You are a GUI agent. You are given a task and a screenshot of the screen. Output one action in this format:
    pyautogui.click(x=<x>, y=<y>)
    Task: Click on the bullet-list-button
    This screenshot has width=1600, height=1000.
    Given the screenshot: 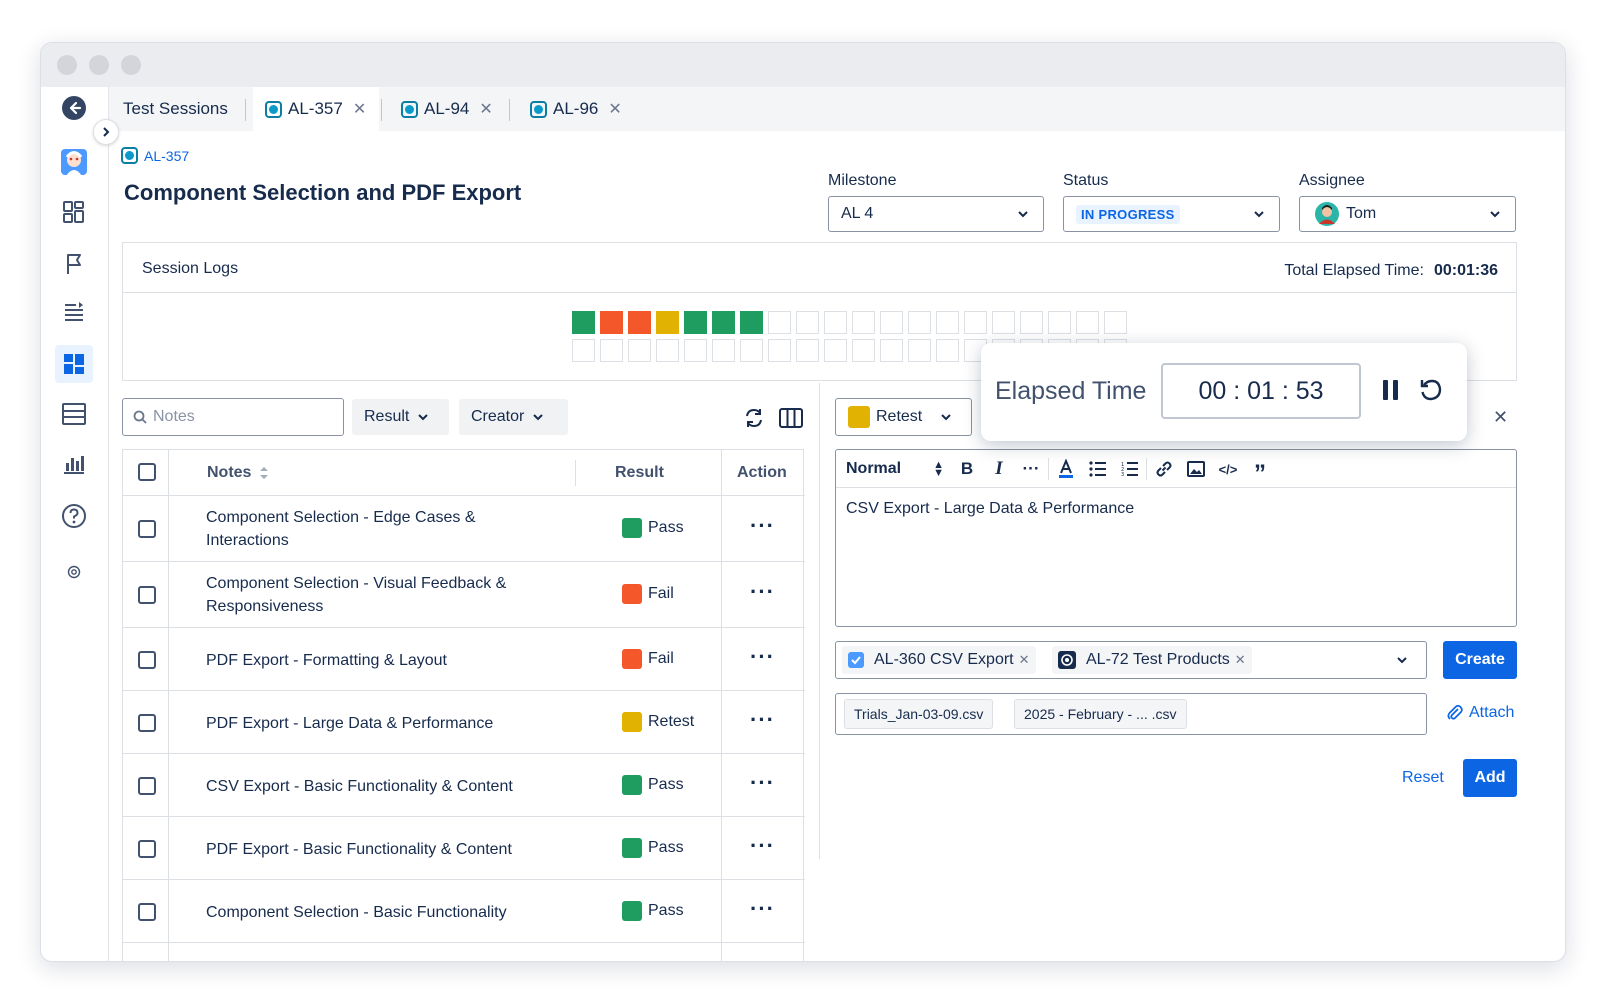 What is the action you would take?
    pyautogui.click(x=1098, y=469)
    